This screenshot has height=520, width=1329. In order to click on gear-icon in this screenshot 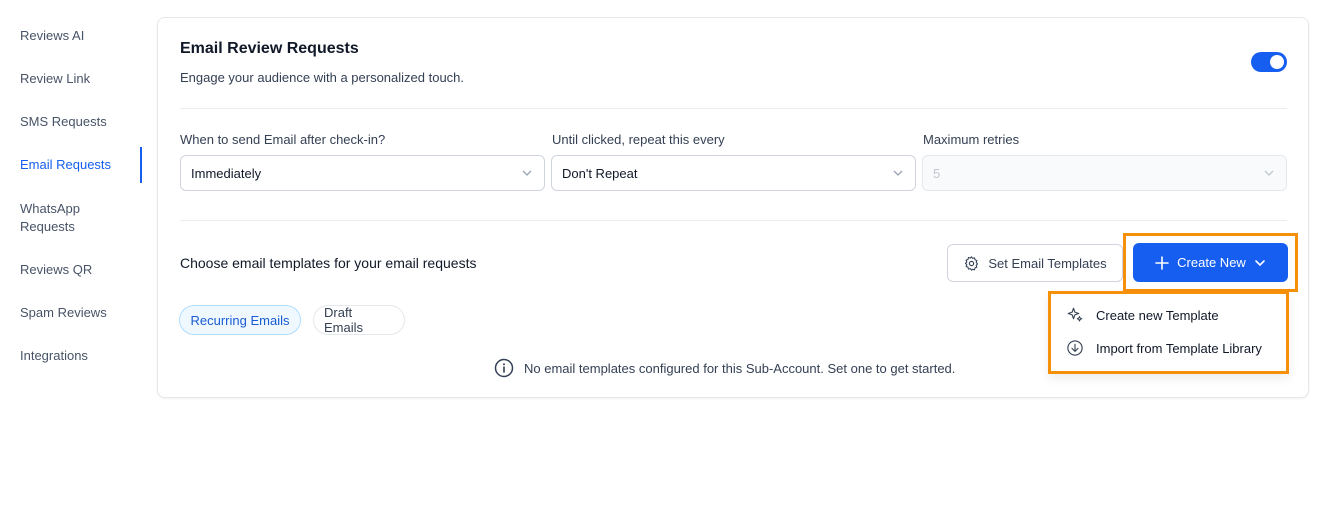, I will do `click(972, 263)`.